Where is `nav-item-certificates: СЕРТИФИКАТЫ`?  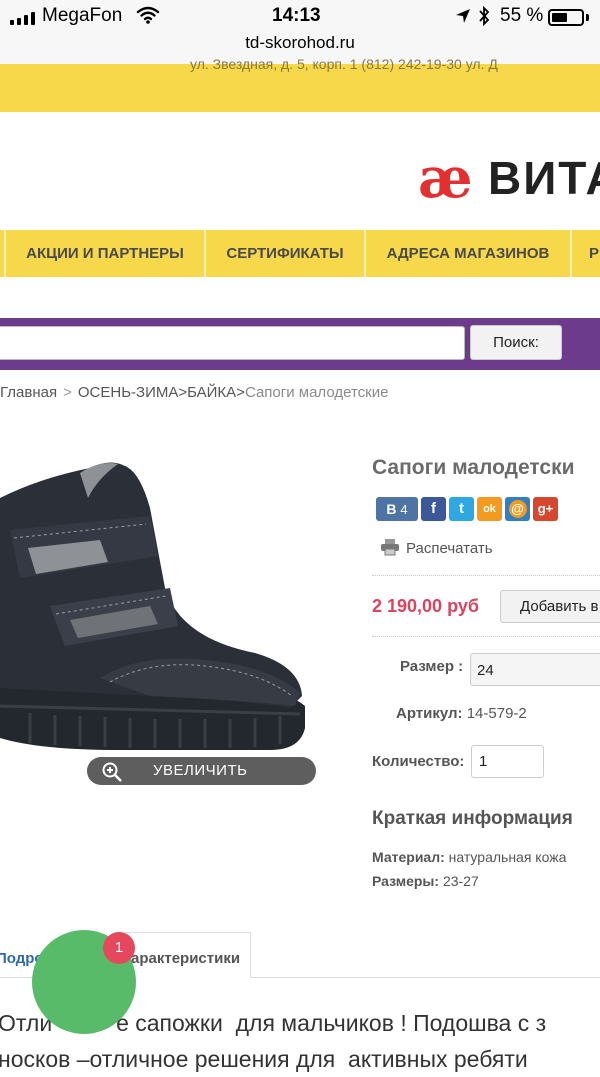
nav-item-certificates: СЕРТИФИКАТЫ is located at coordinates (285, 253).